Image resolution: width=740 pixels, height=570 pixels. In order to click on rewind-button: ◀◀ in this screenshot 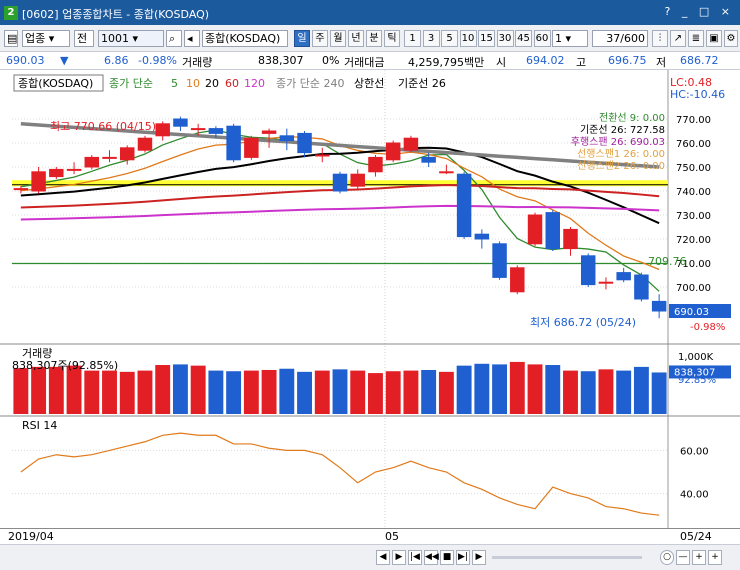, I will do `click(431, 557)`.